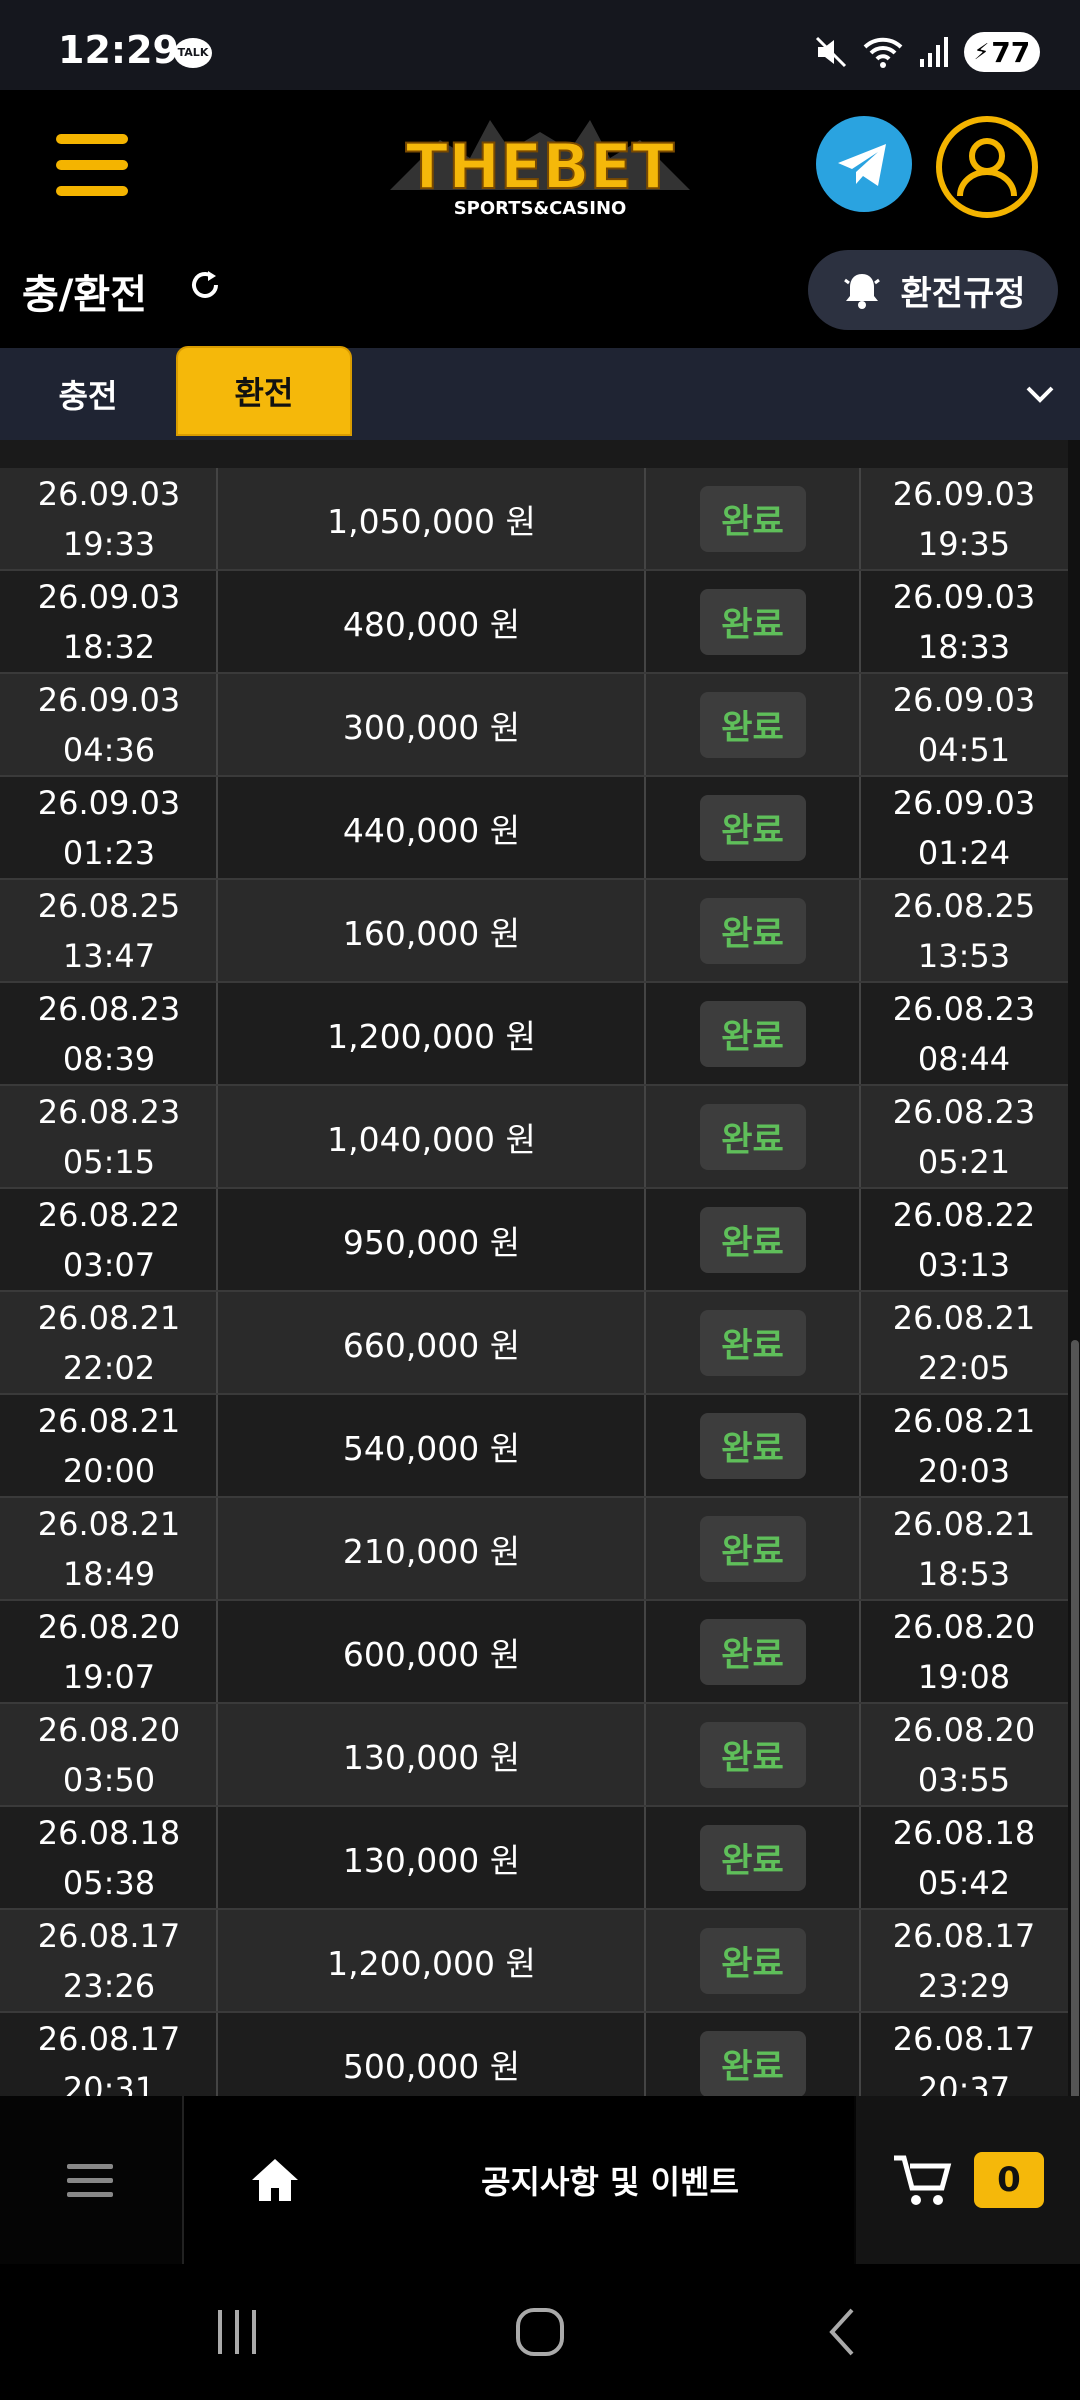  I want to click on request-datetime: 26.08.21 22:02, so click(109, 1342).